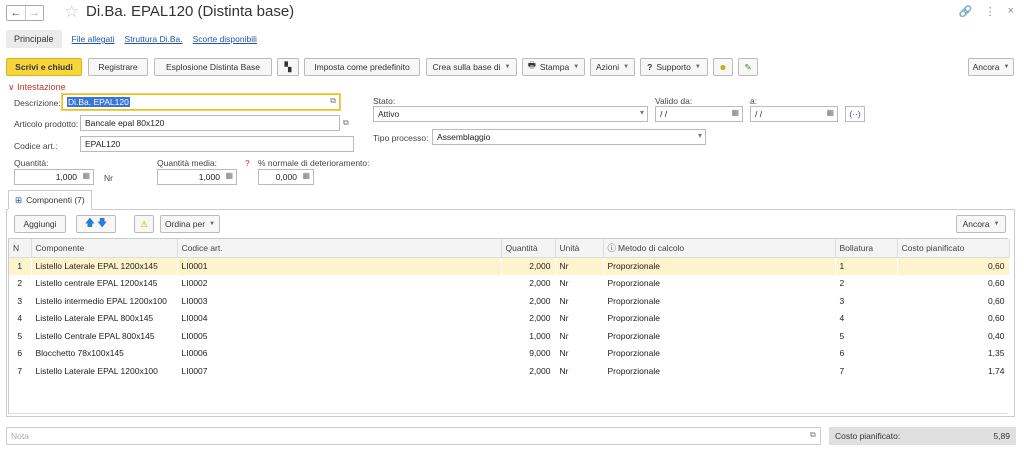 The width and height of the screenshot is (1024, 450). I want to click on col-n: N, so click(20, 248).